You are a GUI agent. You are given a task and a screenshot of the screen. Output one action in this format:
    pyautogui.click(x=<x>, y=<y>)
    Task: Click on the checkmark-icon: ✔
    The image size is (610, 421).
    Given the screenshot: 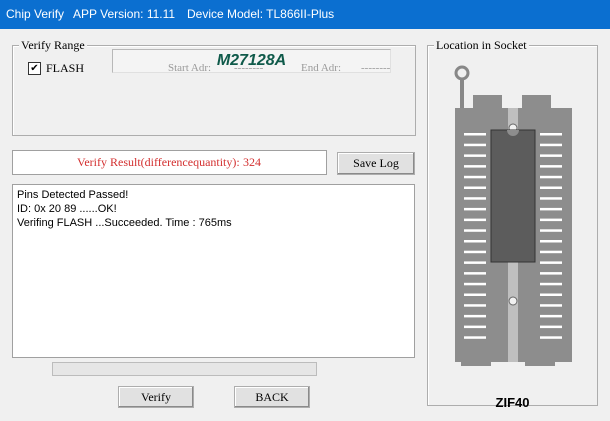 What is the action you would take?
    pyautogui.click(x=34, y=68)
    